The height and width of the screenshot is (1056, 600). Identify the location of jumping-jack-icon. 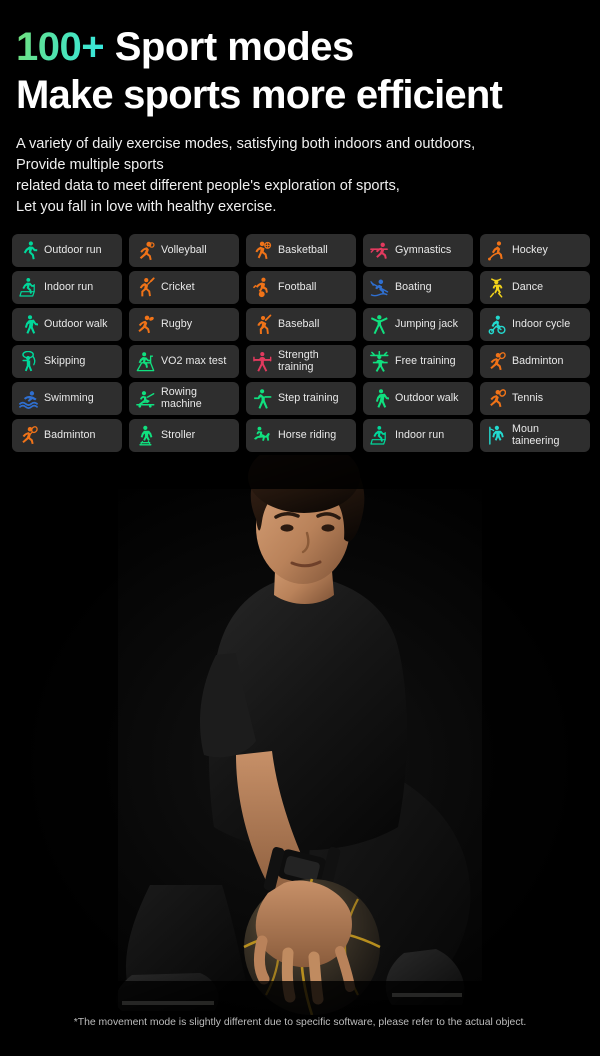
(379, 324).